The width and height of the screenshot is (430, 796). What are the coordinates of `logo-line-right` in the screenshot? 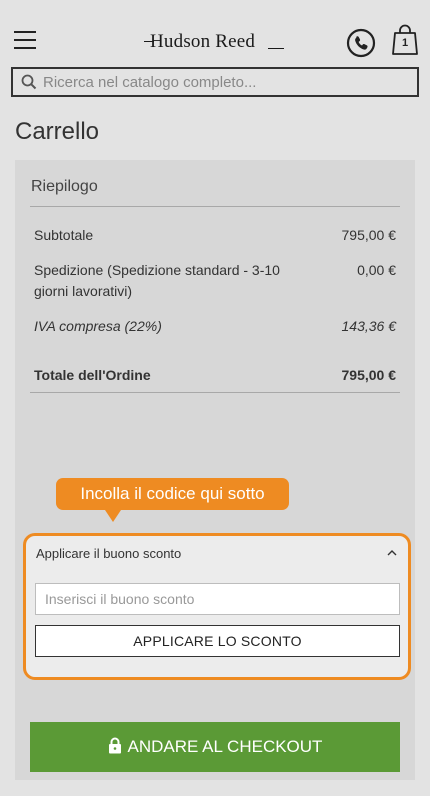 It's located at (276, 48).